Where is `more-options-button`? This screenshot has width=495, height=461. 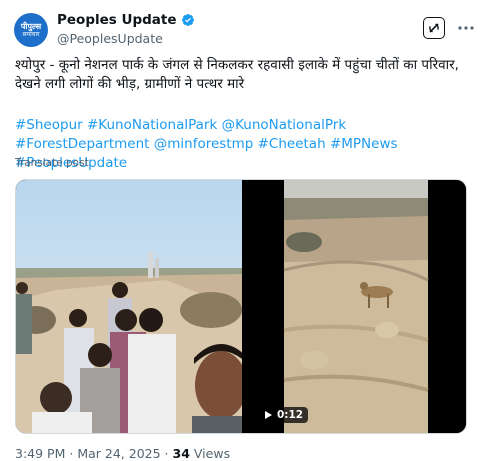 more-options-button is located at coordinates (466, 28).